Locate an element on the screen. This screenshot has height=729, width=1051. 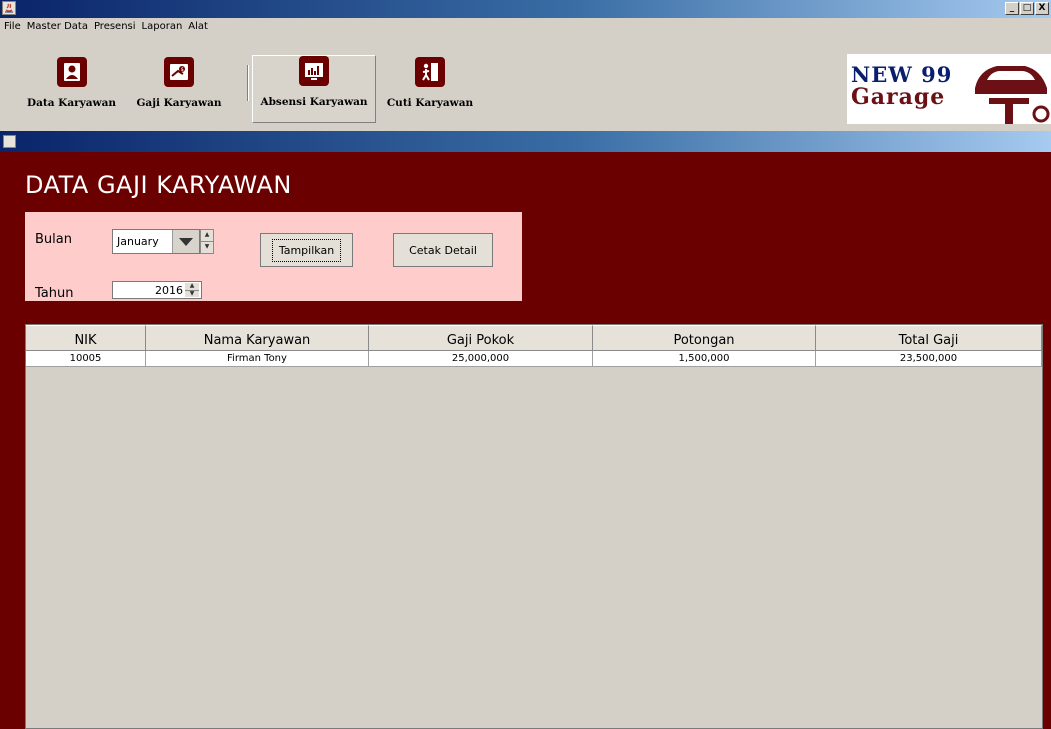
cell-potongan: 1,500,000 is located at coordinates (704, 359).